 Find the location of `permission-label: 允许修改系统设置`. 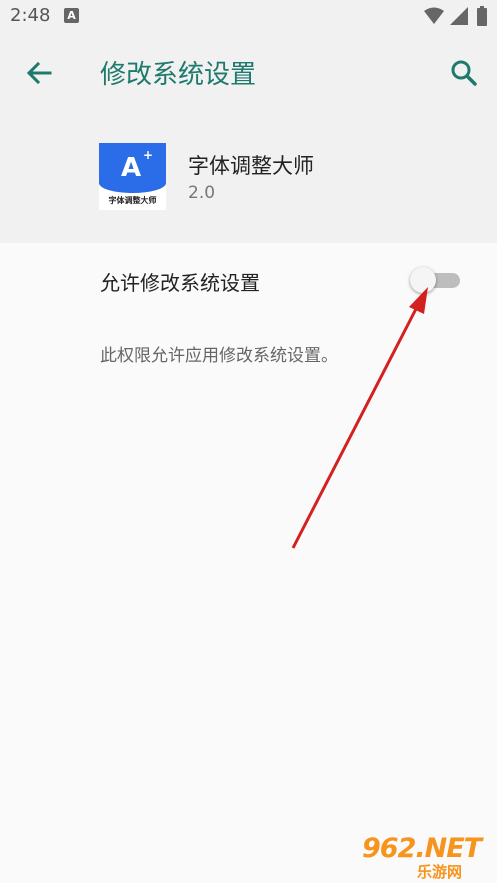

permission-label: 允许修改系统设置 is located at coordinates (180, 283).